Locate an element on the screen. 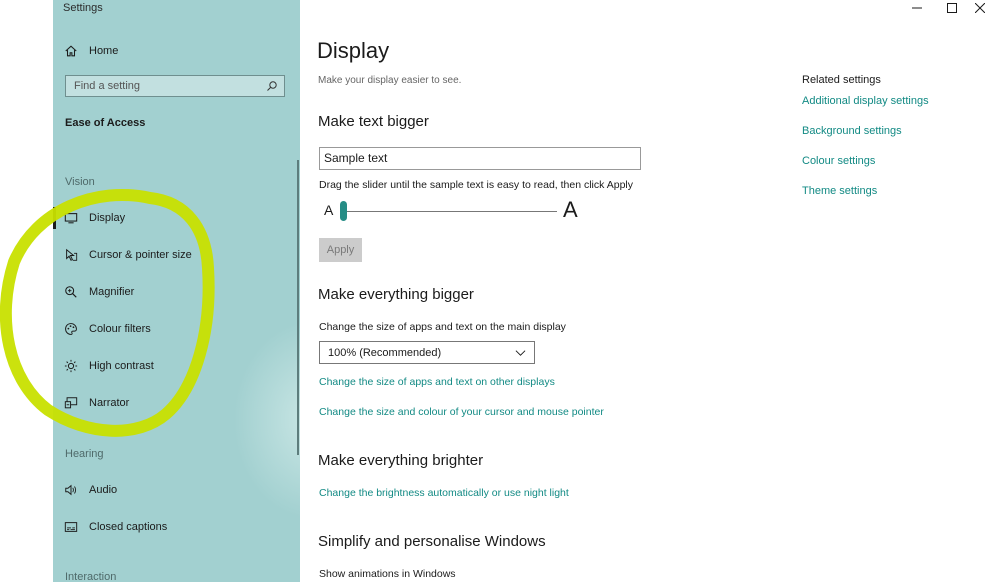  slider-min-label: A is located at coordinates (329, 210).